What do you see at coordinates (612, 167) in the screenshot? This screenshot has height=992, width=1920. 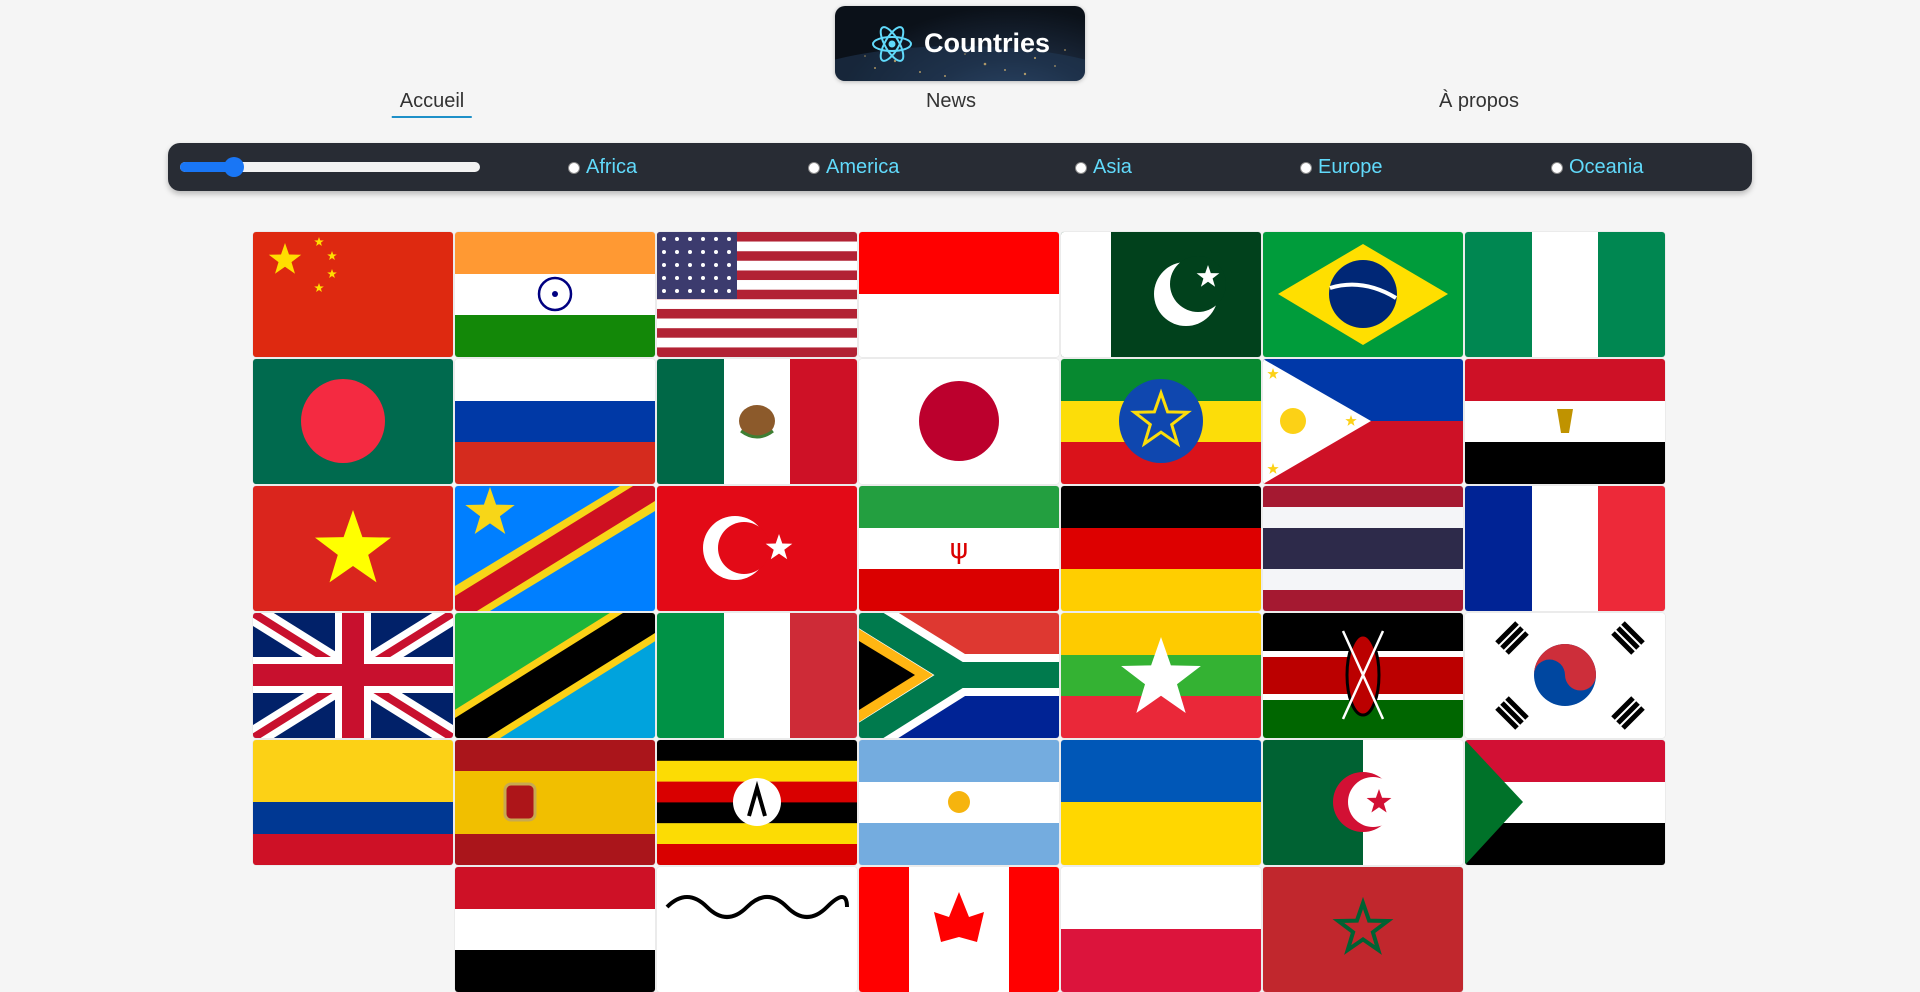 I see `region-label: Africa` at bounding box center [612, 167].